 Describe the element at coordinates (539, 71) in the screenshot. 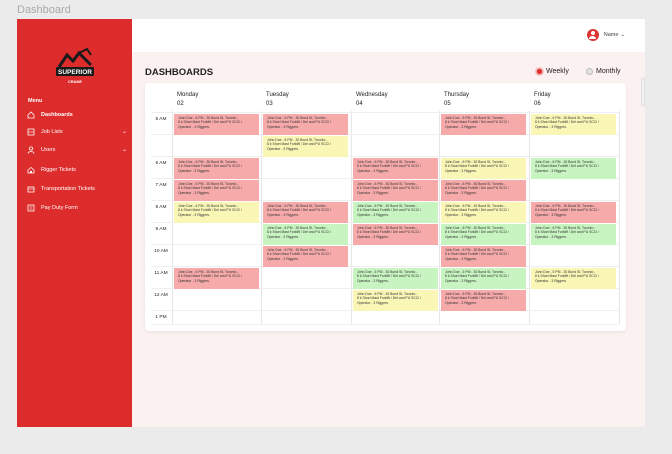

I see `radio-selected-icon` at that location.